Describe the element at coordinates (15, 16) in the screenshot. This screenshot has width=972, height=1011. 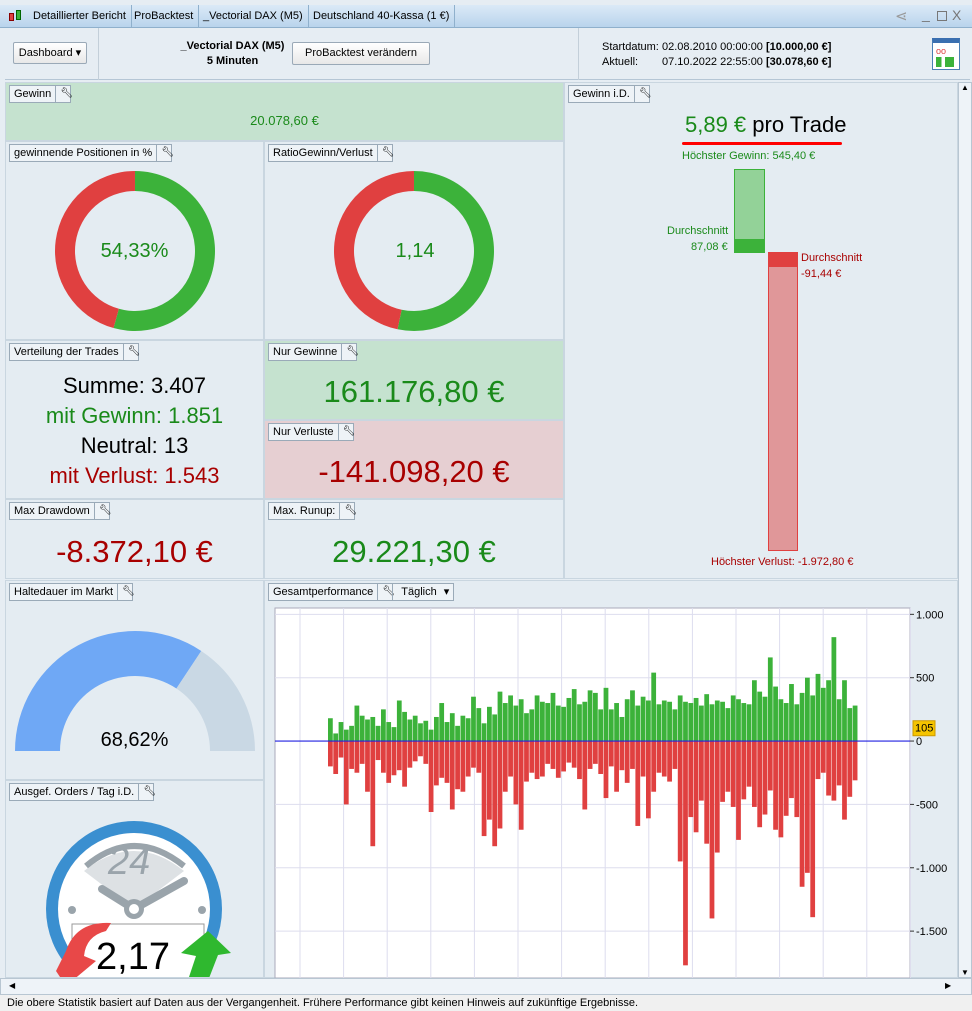
I see `candlestick-icon` at that location.